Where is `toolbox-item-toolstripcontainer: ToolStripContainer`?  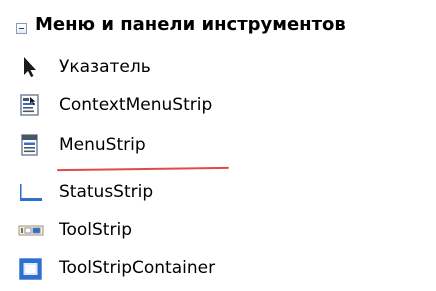 toolbox-item-toolstripcontainer: ToolStripContainer is located at coordinates (218, 268).